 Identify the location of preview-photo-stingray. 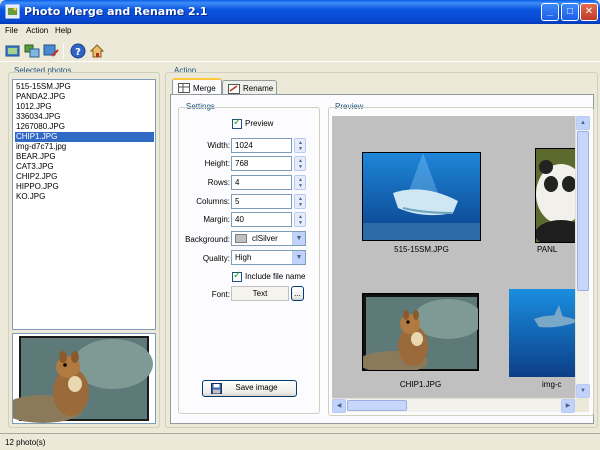
(421, 196).